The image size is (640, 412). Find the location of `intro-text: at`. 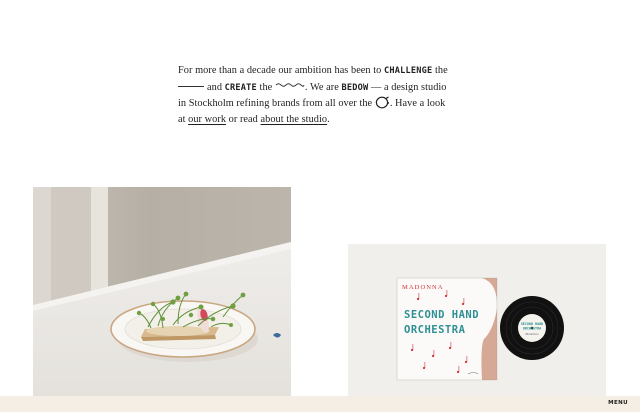

intro-text: at is located at coordinates (182, 119).